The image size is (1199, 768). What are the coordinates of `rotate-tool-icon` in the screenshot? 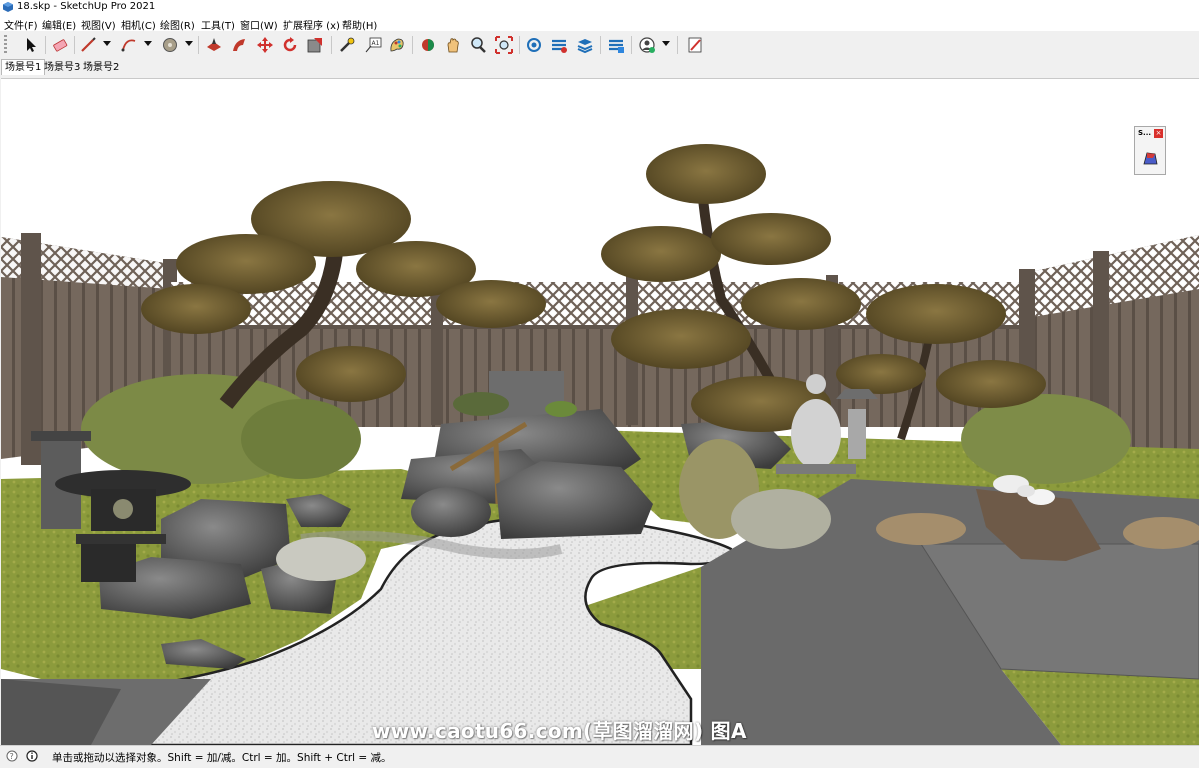 It's located at (290, 45).